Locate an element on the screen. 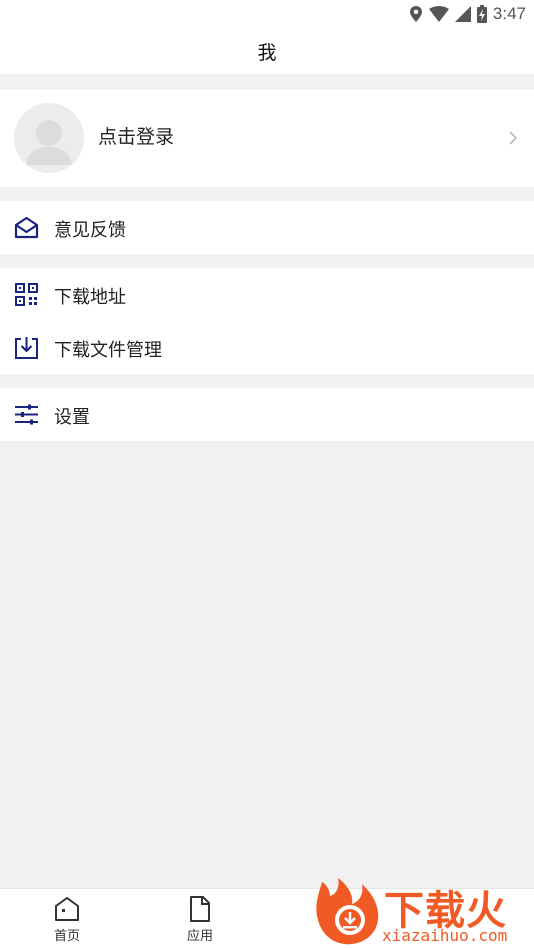 The image size is (534, 948). page-title: 我 is located at coordinates (267, 52).